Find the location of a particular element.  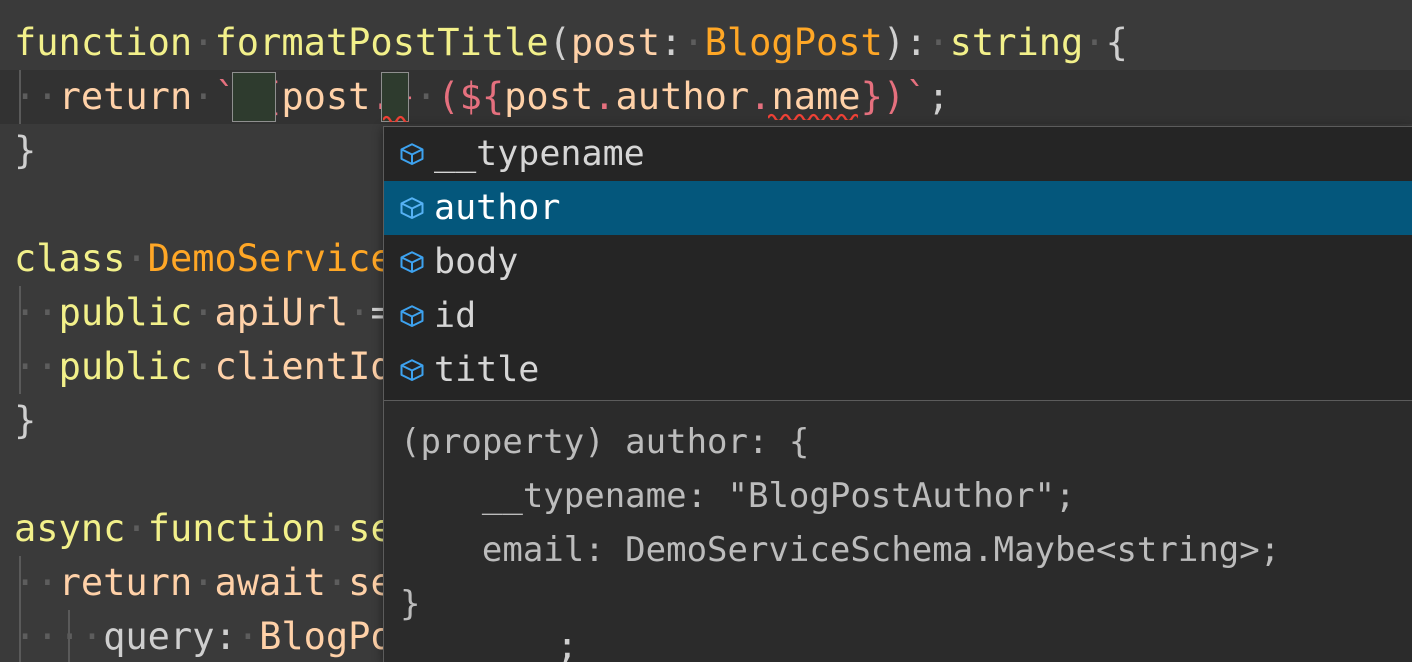

completion-item-label: author is located at coordinates (497, 207).